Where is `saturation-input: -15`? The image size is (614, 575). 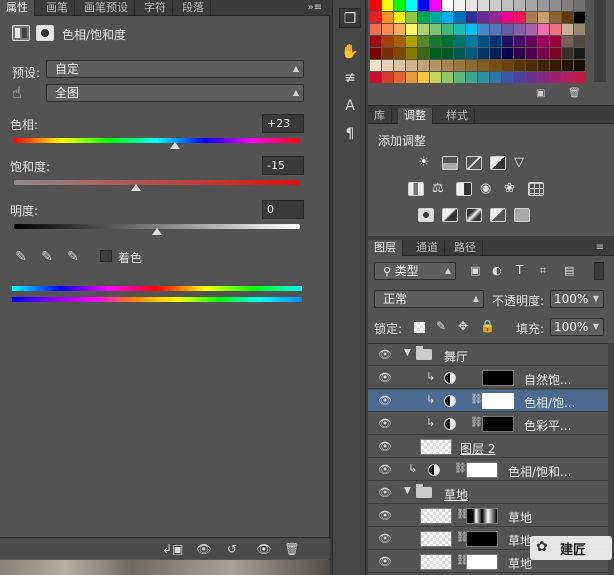 saturation-input: -15 is located at coordinates (283, 165).